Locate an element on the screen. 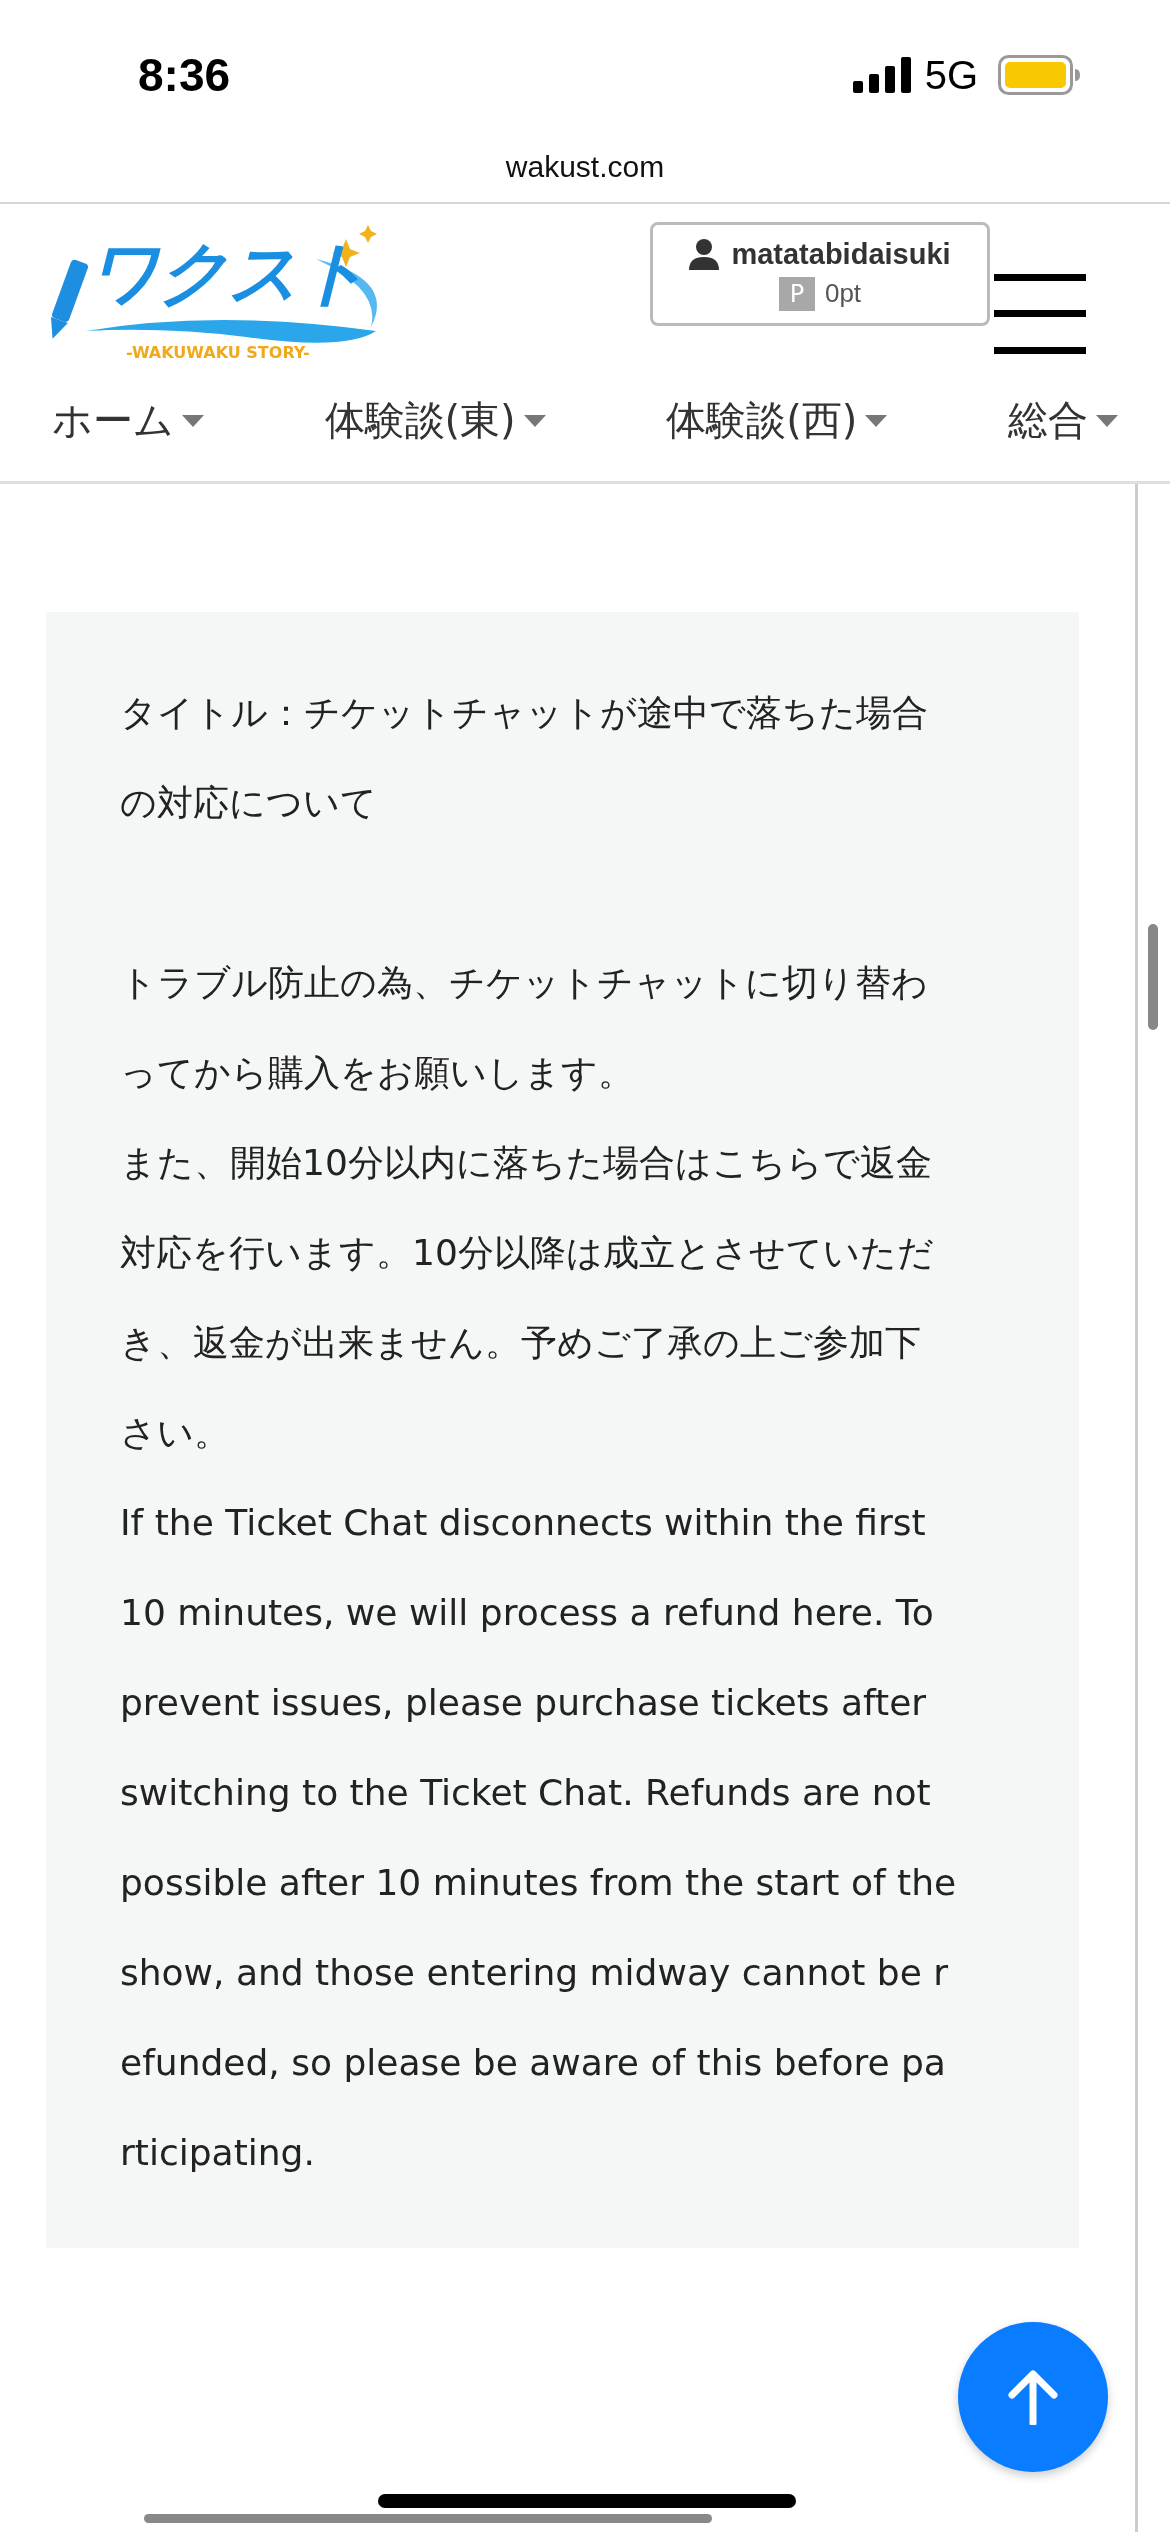  battery-icon is located at coordinates (1039, 75).